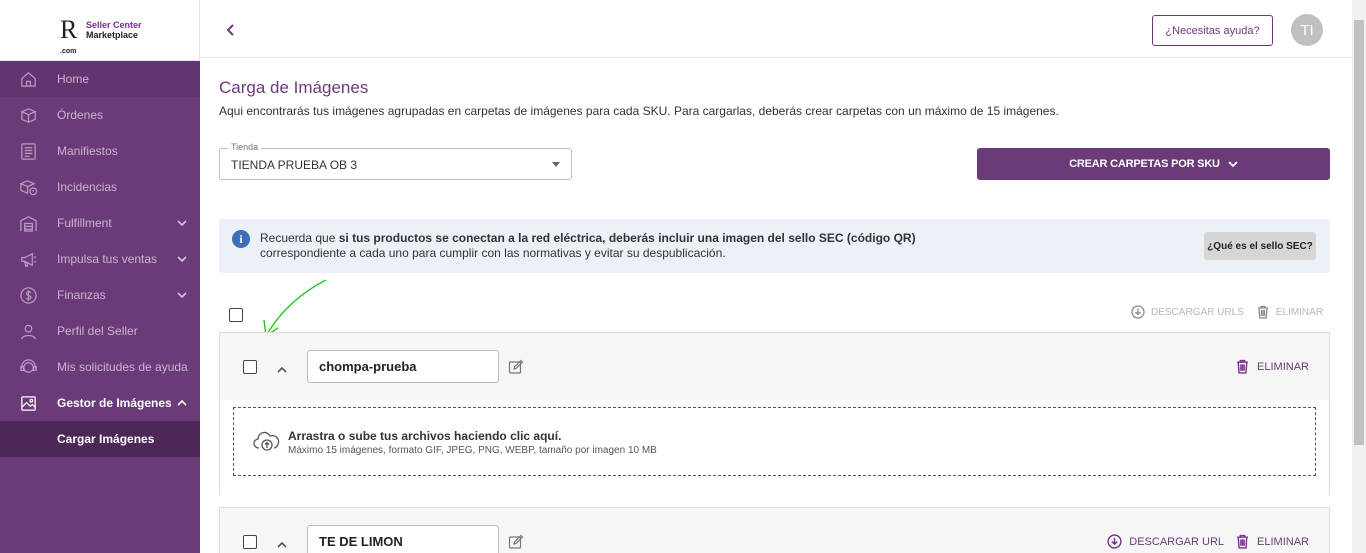  Describe the element at coordinates (122, 367) in the screenshot. I see `sidebar-item-label: Mis solicitudes de ayuda` at that location.